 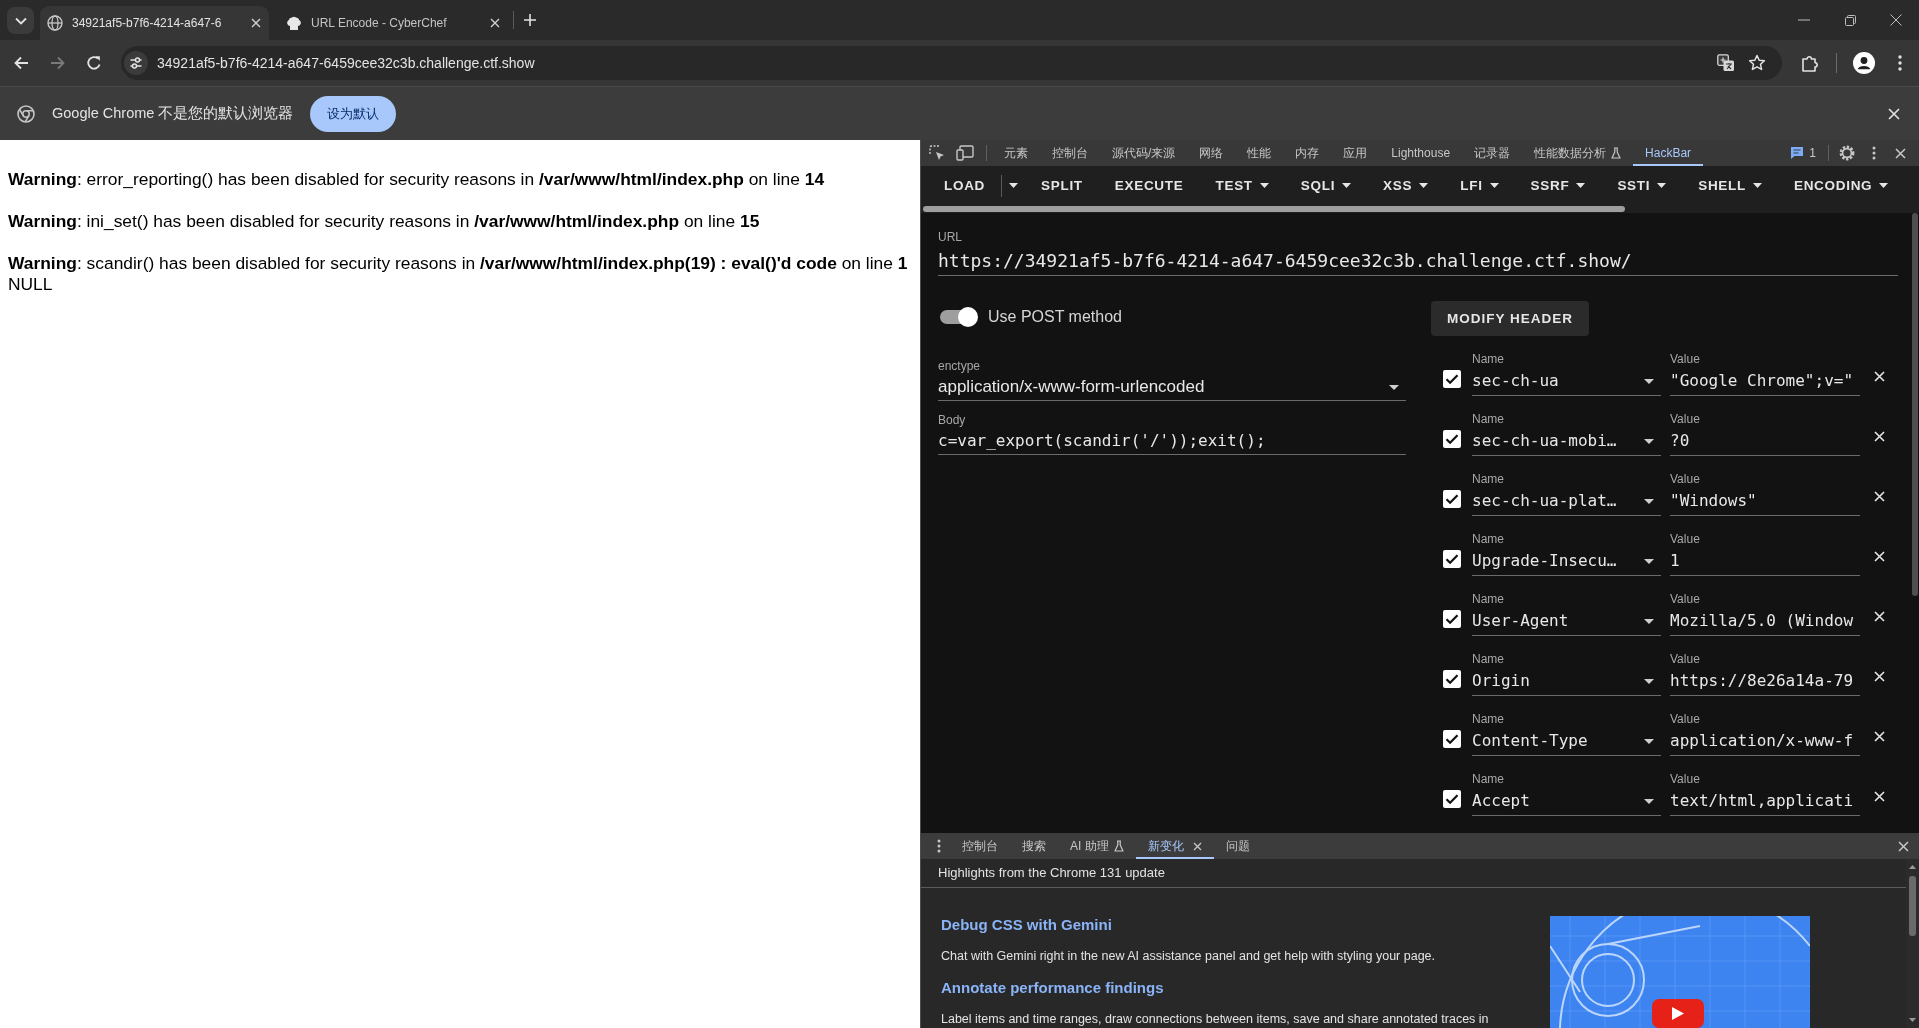 What do you see at coordinates (1810, 63) in the screenshot?
I see `puzzle-icon` at bounding box center [1810, 63].